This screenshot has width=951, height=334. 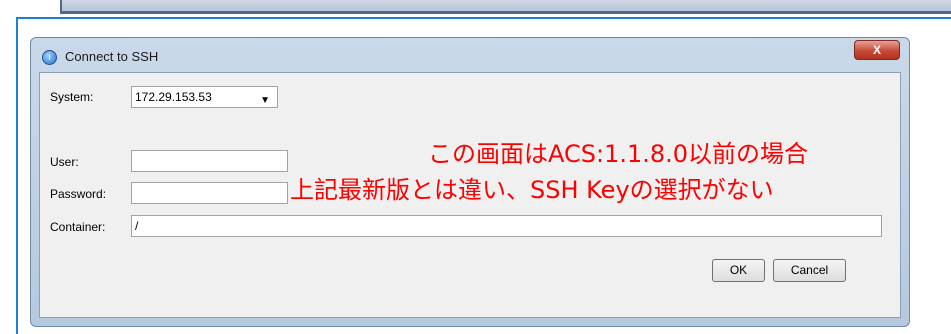 What do you see at coordinates (470, 55) in the screenshot?
I see `dialog-titlebar: i Connect to SSH X` at bounding box center [470, 55].